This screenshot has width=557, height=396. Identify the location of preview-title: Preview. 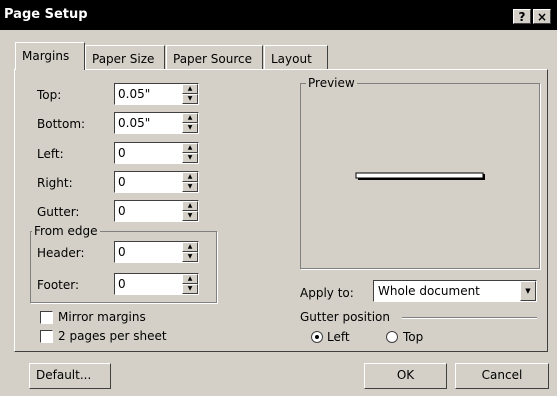
(331, 83).